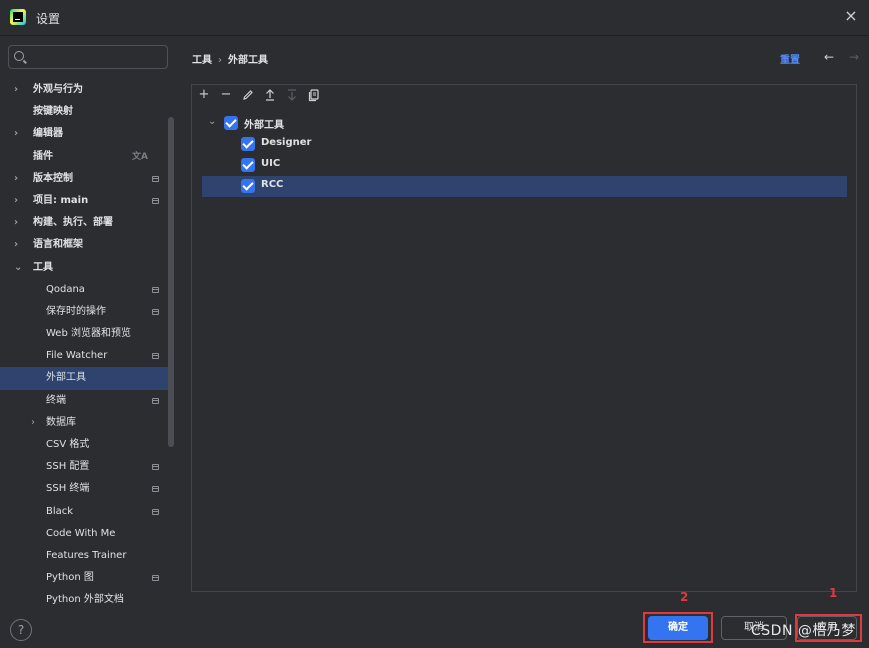  I want to click on sidebar-item: › 数据库, so click(84, 423).